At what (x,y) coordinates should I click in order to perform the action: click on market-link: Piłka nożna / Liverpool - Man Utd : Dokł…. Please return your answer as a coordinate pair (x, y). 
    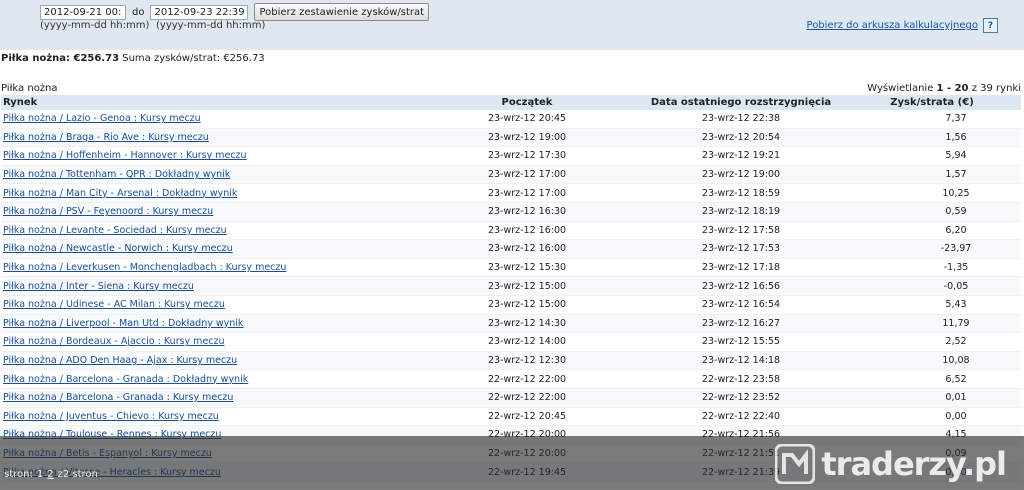
    Looking at the image, I should click on (123, 323).